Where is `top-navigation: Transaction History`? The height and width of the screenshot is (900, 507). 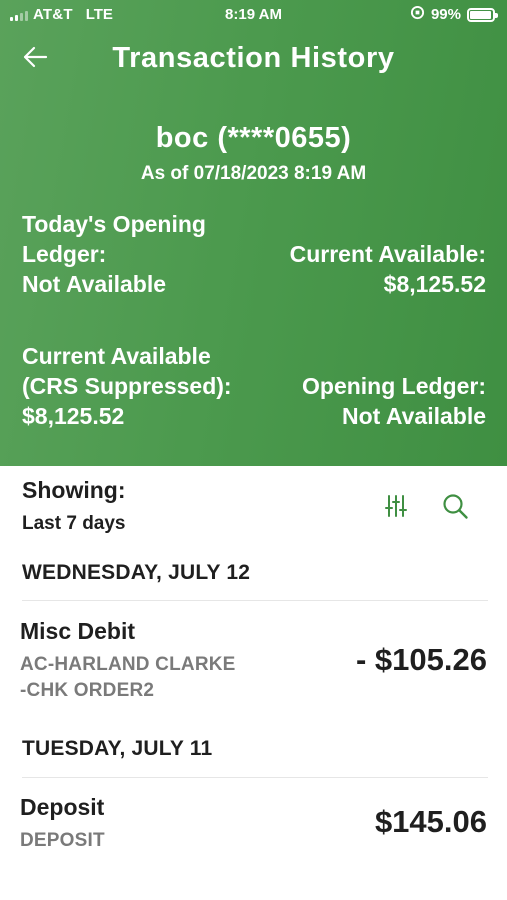 top-navigation: Transaction History is located at coordinates (253, 59).